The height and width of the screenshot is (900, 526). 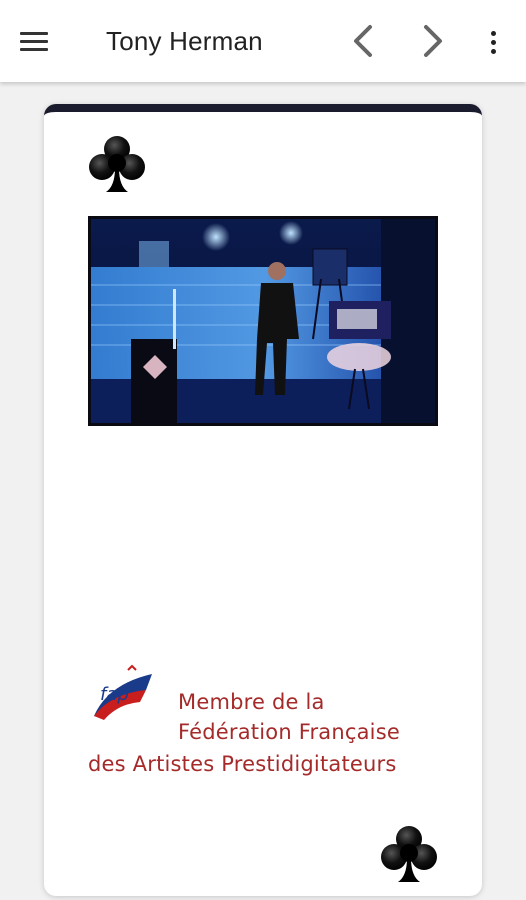 I want to click on more-options-button, so click(x=493, y=42).